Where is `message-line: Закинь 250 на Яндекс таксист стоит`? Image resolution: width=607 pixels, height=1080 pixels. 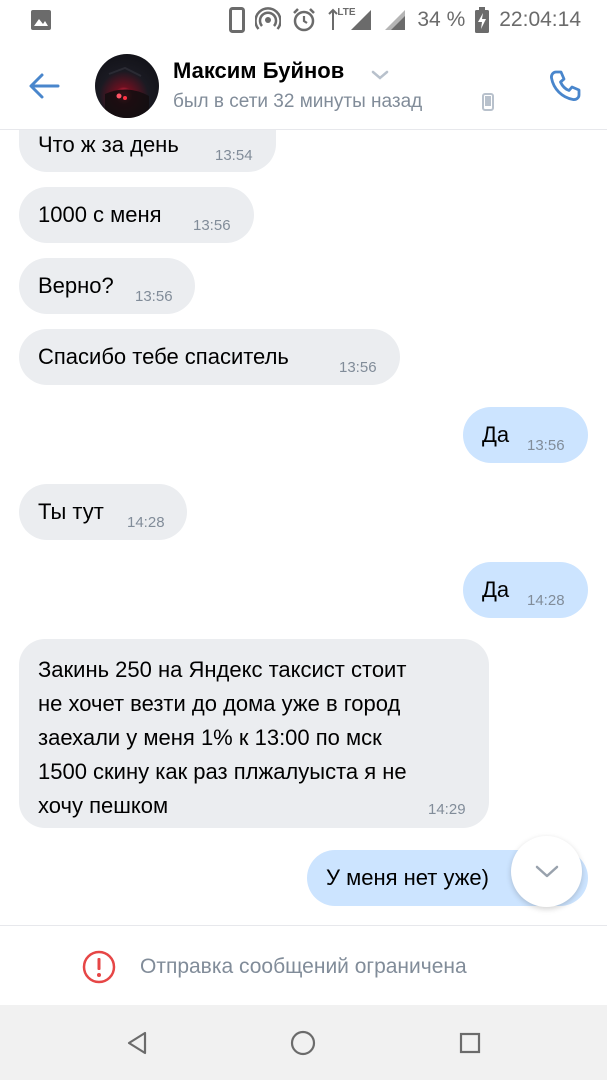 message-line: Закинь 250 на Яндекс таксист стоит is located at coordinates (222, 669).